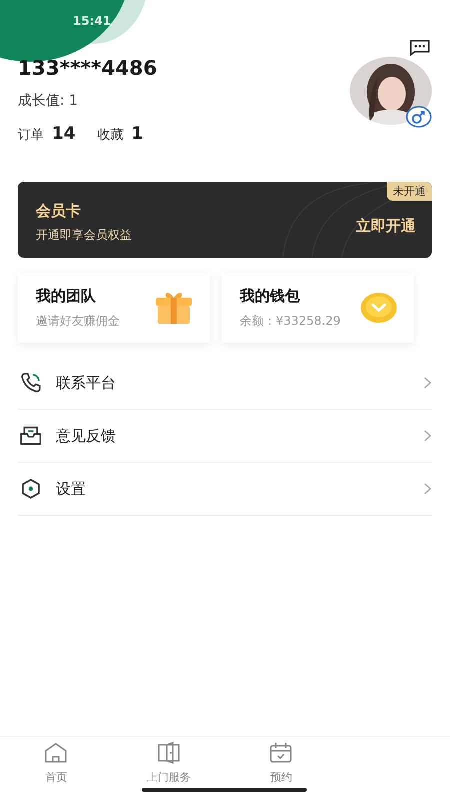 The width and height of the screenshot is (450, 800). What do you see at coordinates (233, 383) in the screenshot?
I see `menu-item: 联系平台` at bounding box center [233, 383].